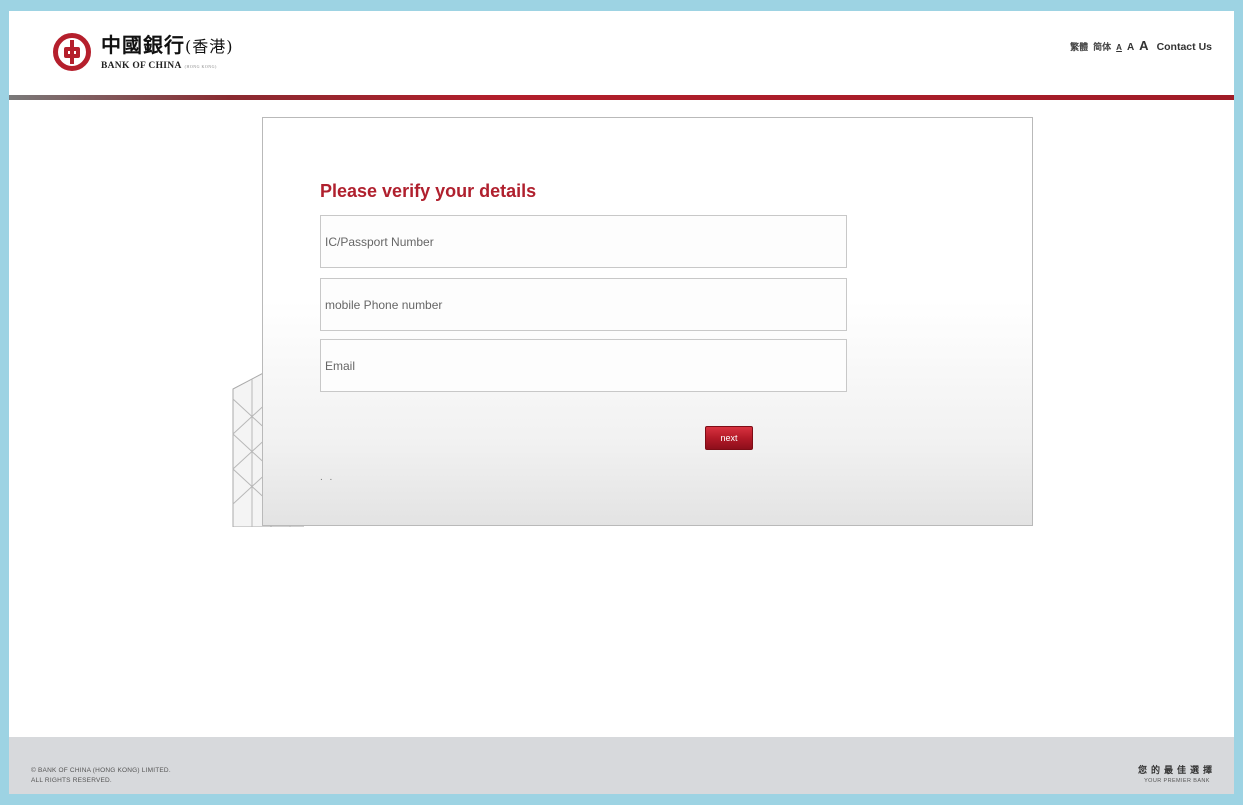 This screenshot has height=805, width=1243. I want to click on form-dots: . ., so click(327, 477).